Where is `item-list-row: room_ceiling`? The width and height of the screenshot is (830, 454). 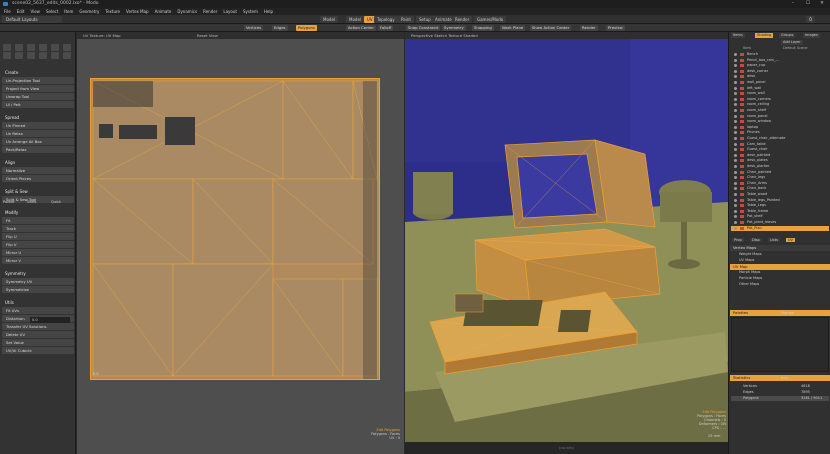 item-list-row: room_ceiling is located at coordinates (780, 104).